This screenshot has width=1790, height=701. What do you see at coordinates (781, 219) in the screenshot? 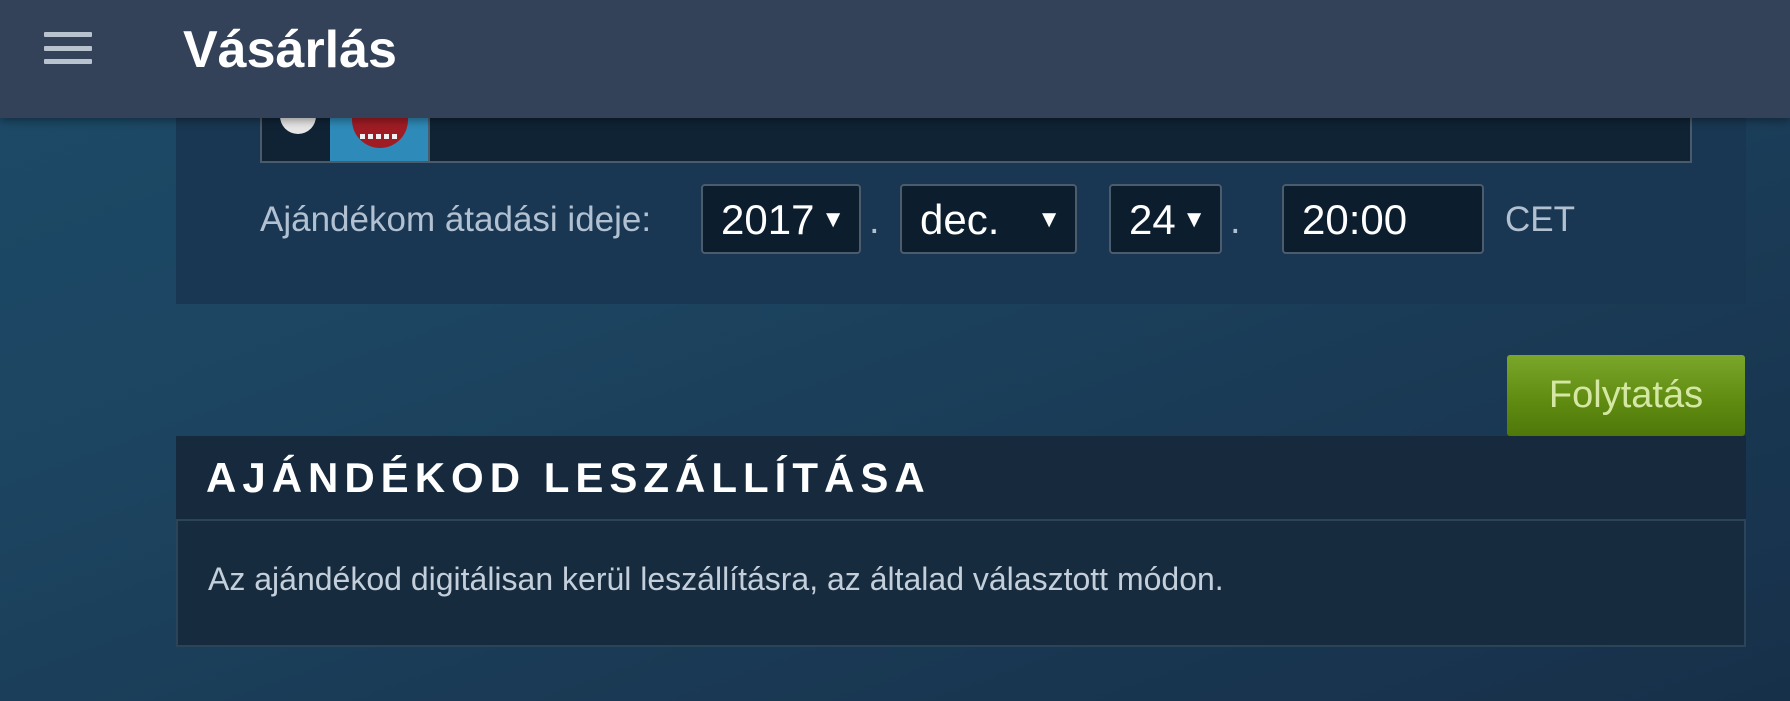
I see `year-select: 2017 ▼` at bounding box center [781, 219].